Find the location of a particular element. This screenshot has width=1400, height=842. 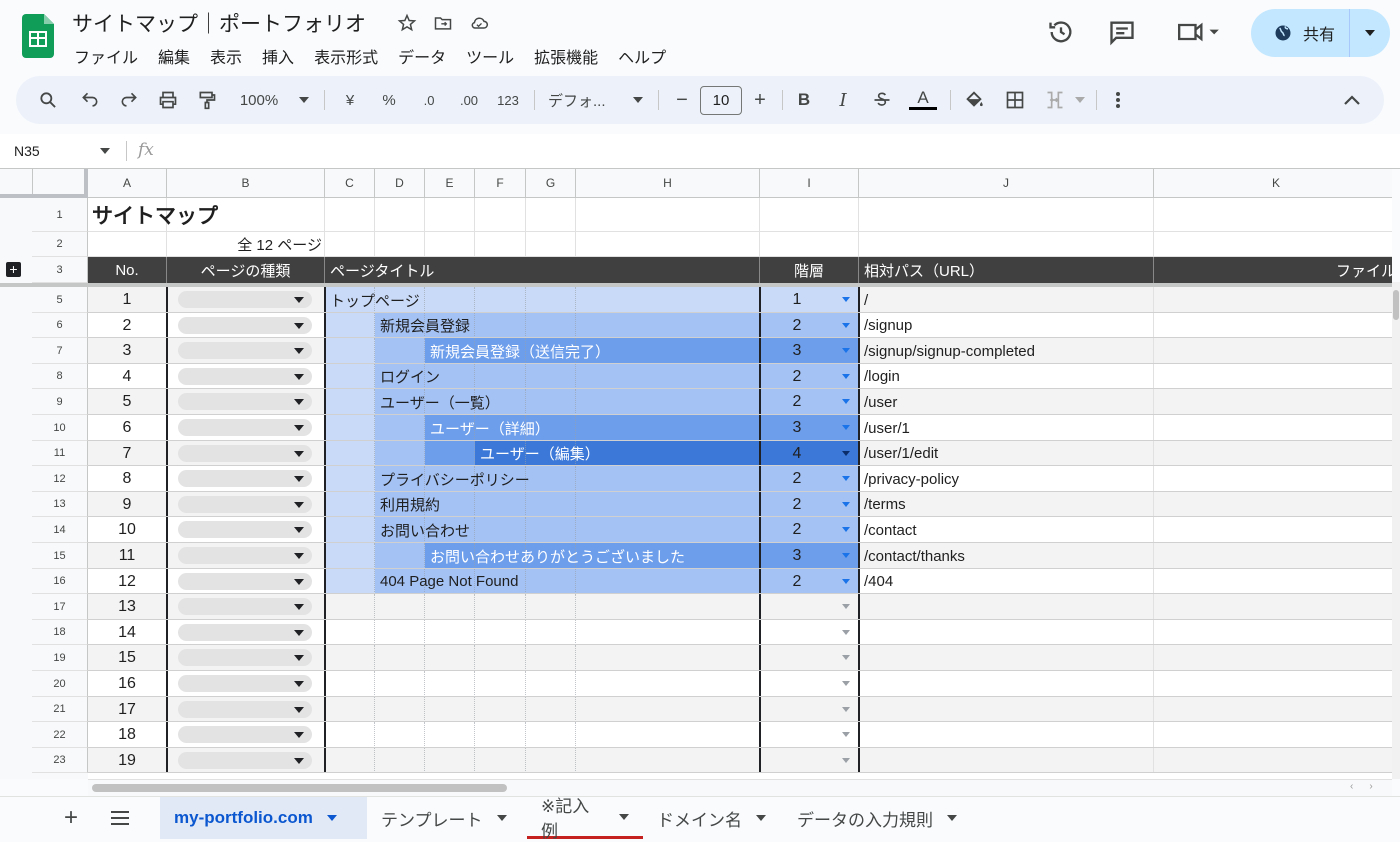

expand-group-icon: + is located at coordinates (13, 269).